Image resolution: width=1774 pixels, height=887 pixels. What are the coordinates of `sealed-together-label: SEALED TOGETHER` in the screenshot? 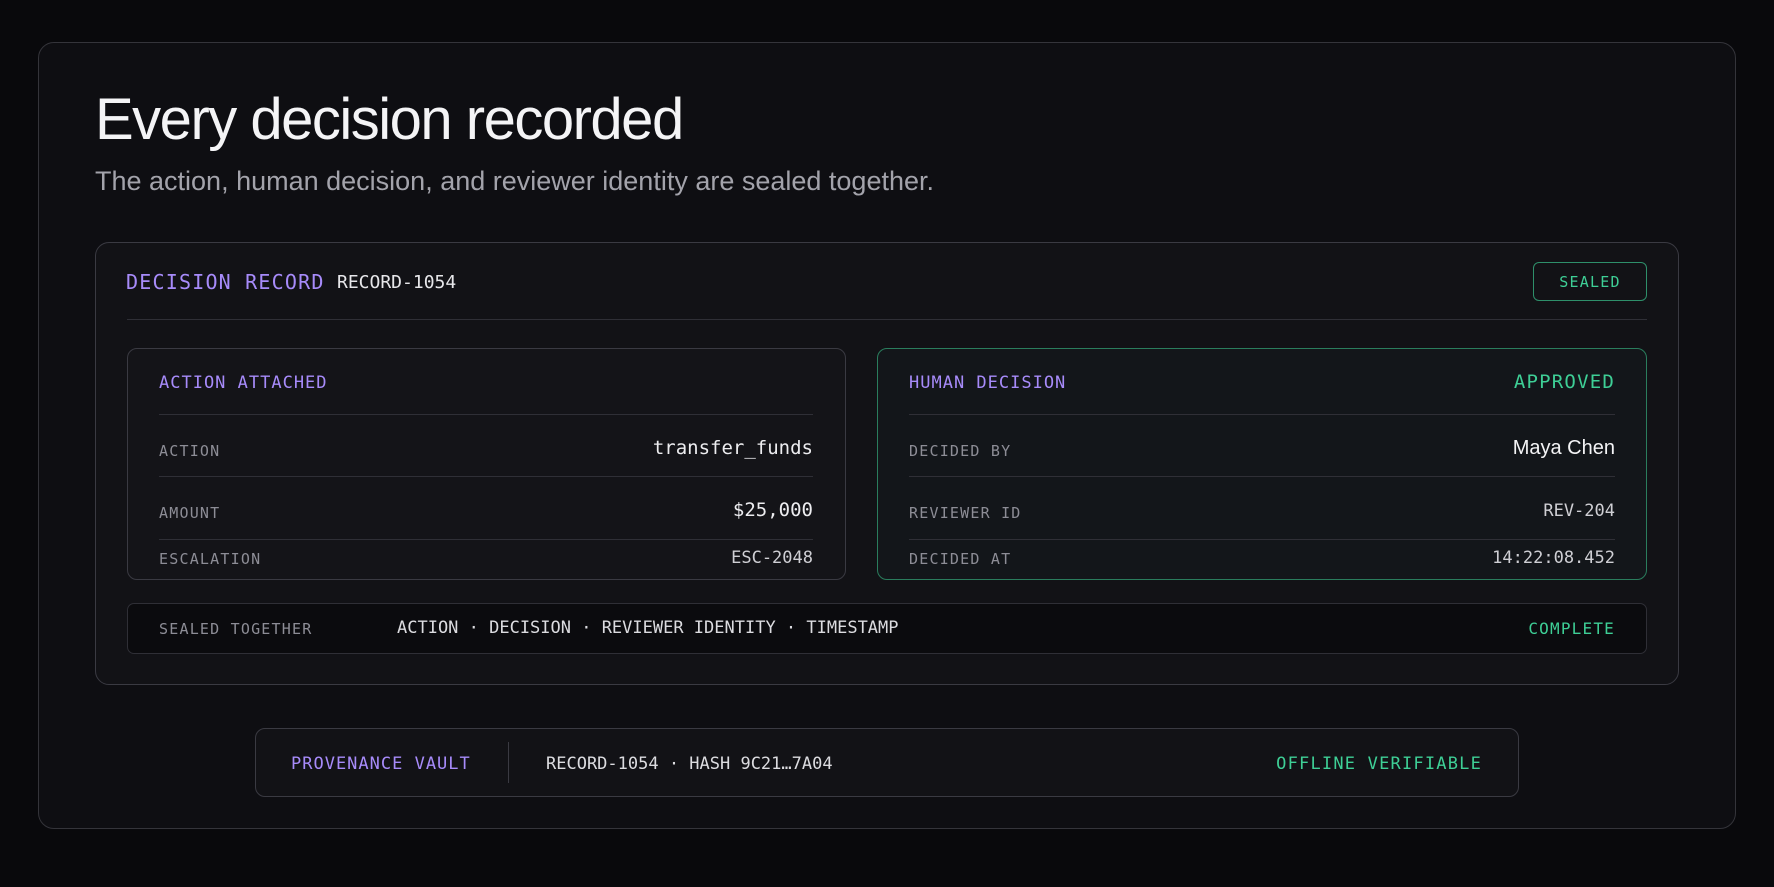 It's located at (236, 629).